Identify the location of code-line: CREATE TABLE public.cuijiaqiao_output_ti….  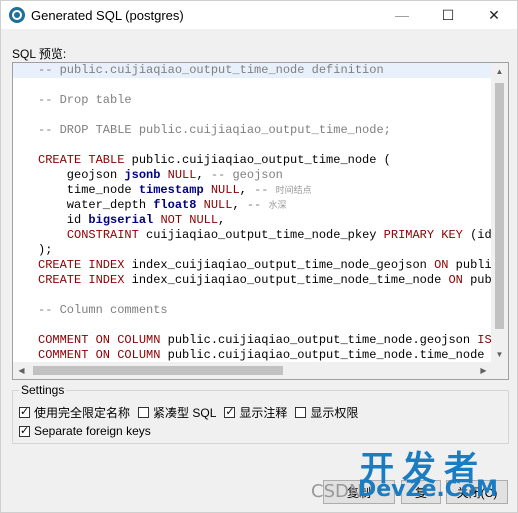
(214, 160).